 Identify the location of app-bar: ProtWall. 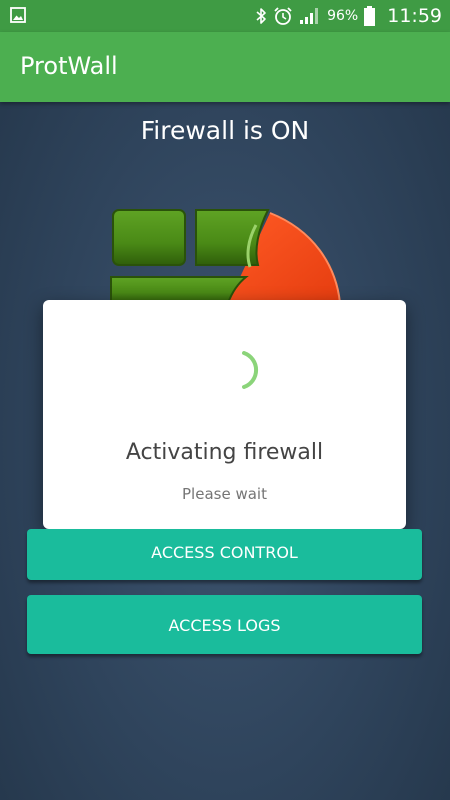
(225, 67).